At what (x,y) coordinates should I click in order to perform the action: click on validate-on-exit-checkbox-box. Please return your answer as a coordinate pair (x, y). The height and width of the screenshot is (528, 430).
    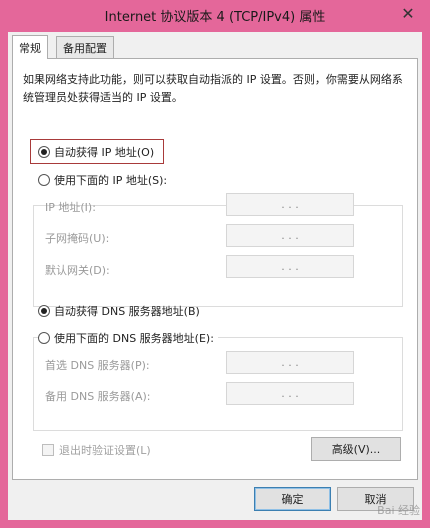
    Looking at the image, I should click on (48, 450).